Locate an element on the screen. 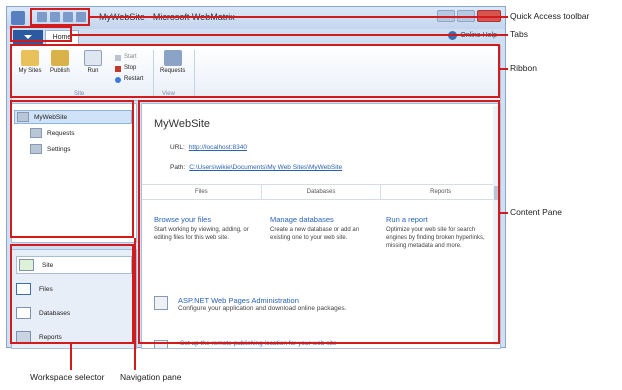 Image resolution: width=622 pixels, height=390 pixels. callout-qat: Quick Access toolbar is located at coordinates (550, 16).